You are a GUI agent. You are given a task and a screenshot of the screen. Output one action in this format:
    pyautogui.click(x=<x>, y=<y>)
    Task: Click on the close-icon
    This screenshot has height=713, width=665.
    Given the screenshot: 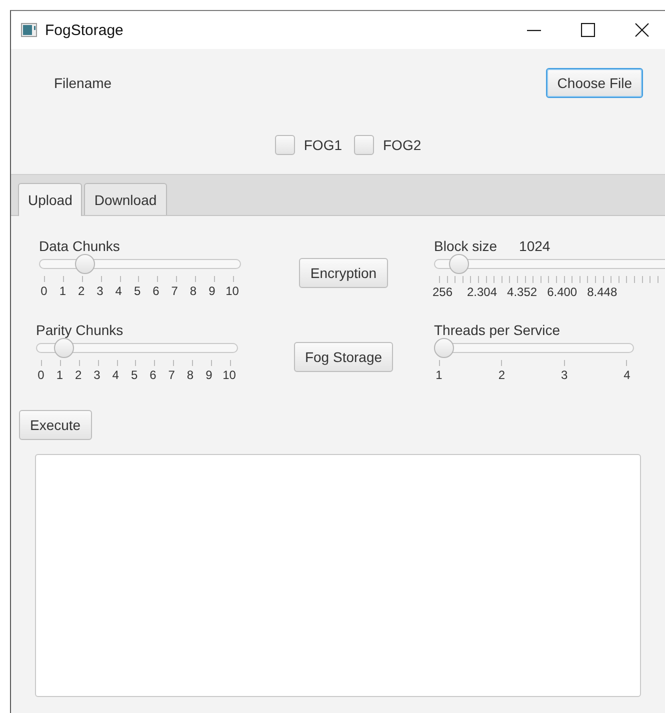 What is the action you would take?
    pyautogui.click(x=642, y=30)
    